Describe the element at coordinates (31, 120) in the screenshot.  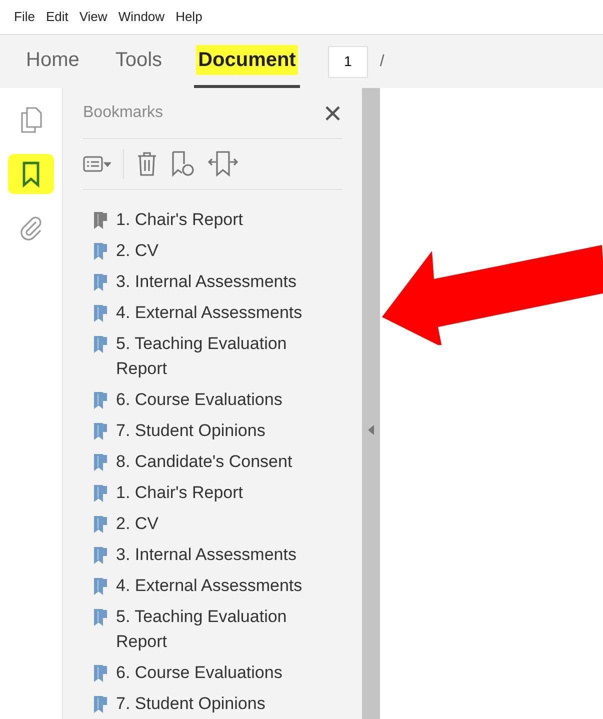
I see `pages-icon` at that location.